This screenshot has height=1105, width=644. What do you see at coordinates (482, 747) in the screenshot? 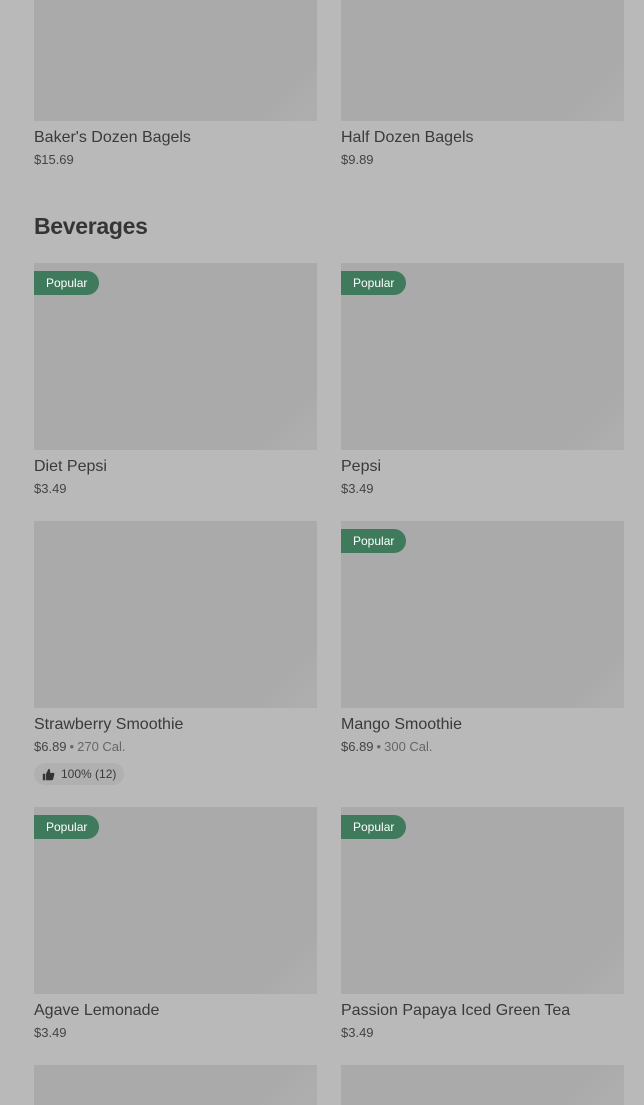
I see `item-price-line: $6.89 • 300 Cal.` at bounding box center [482, 747].